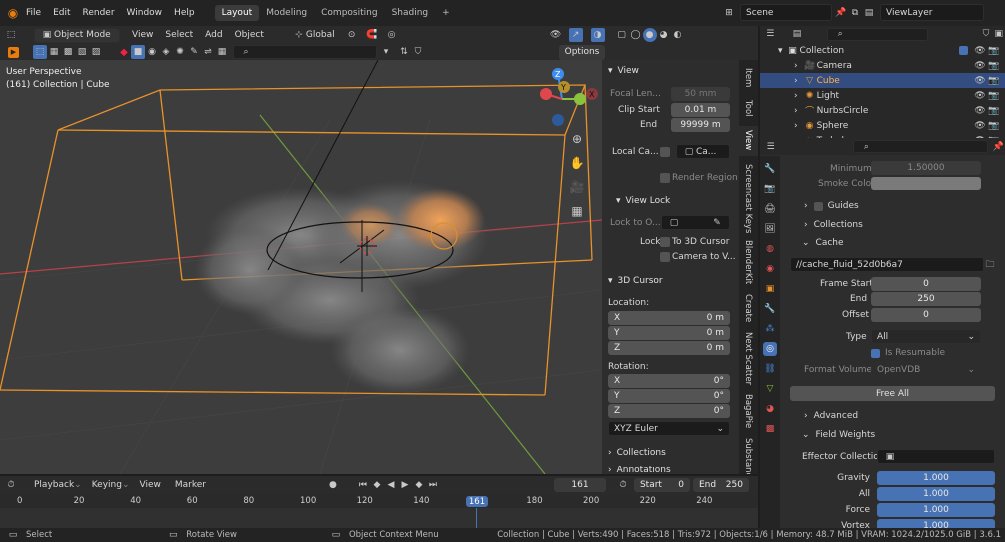  Describe the element at coordinates (770, 269) in the screenshot. I see `world-tab-icon: ◉` at that location.